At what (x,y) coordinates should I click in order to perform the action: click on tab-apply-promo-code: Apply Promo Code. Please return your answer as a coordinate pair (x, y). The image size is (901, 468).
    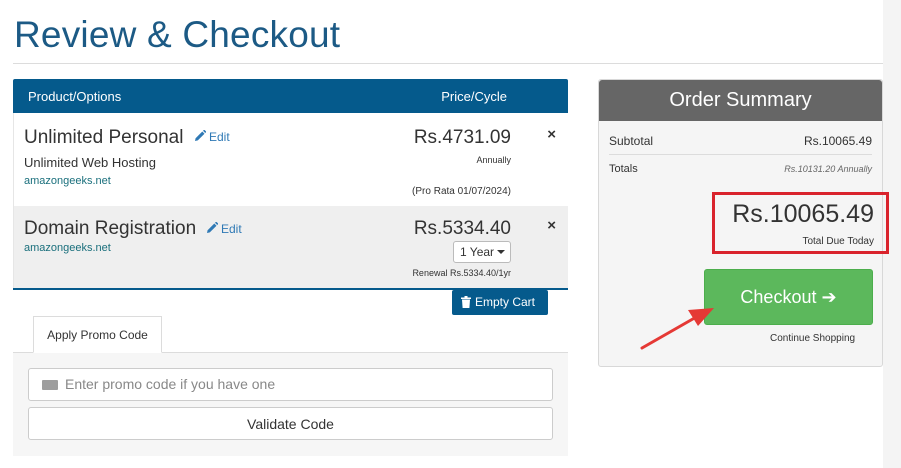
    Looking at the image, I should click on (97, 334).